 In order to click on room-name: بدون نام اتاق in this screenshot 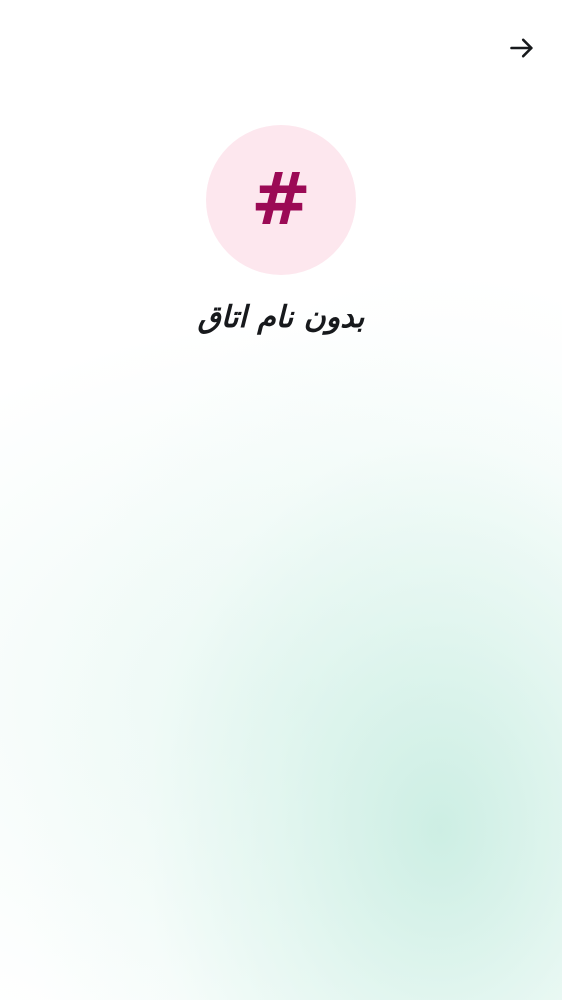, I will do `click(281, 317)`.